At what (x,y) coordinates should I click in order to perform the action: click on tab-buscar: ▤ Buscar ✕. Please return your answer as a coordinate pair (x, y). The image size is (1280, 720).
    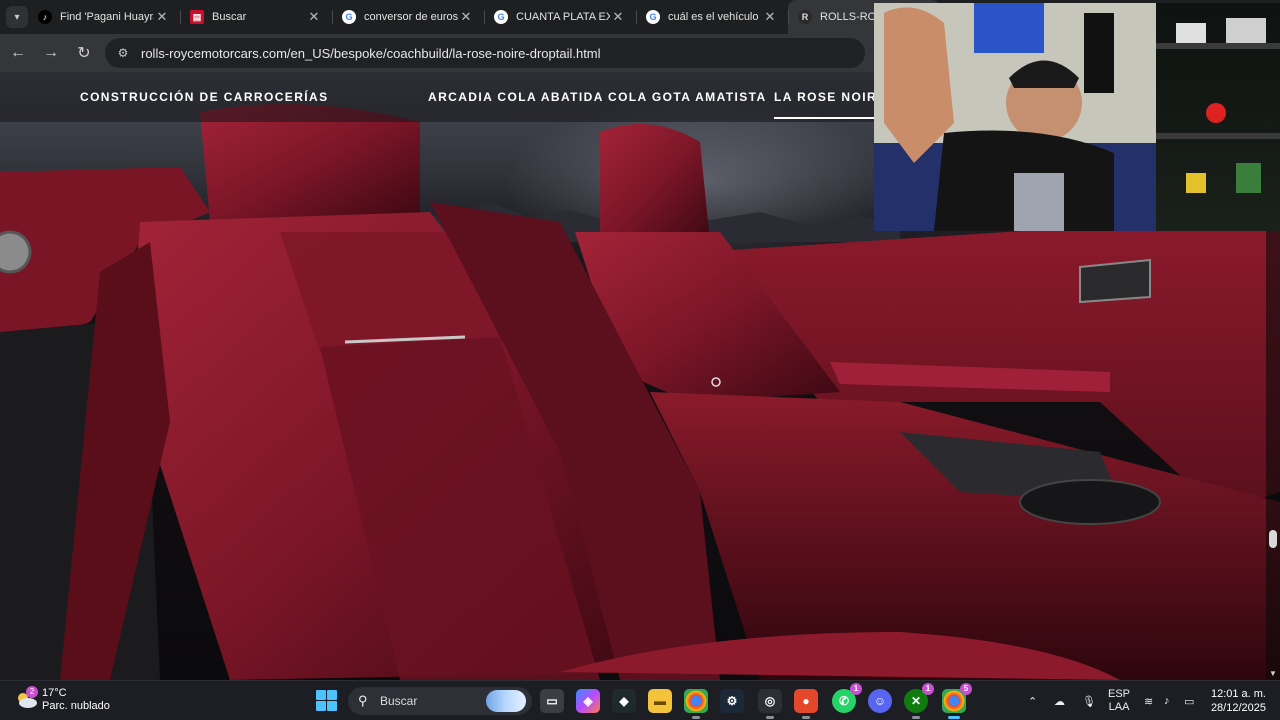
    Looking at the image, I should click on (256, 17).